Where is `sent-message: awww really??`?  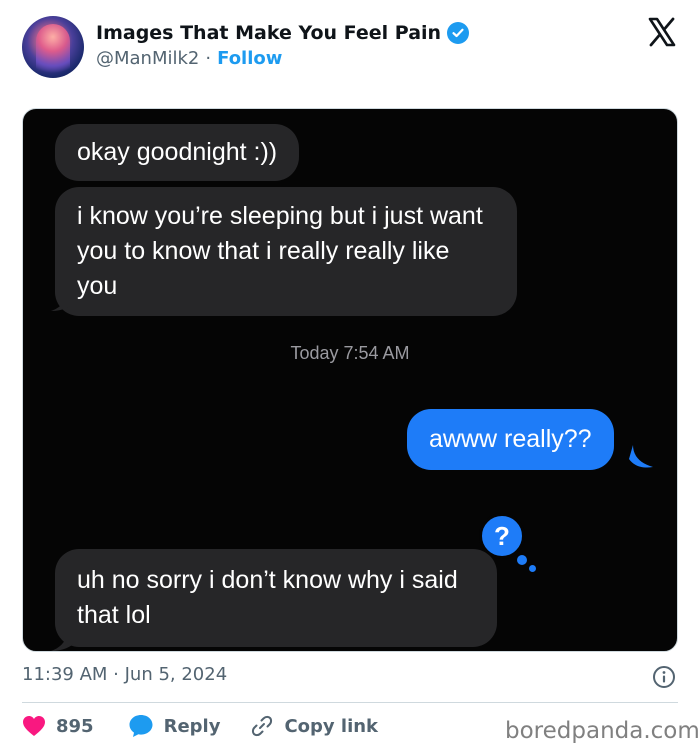
sent-message: awww really?? is located at coordinates (510, 439).